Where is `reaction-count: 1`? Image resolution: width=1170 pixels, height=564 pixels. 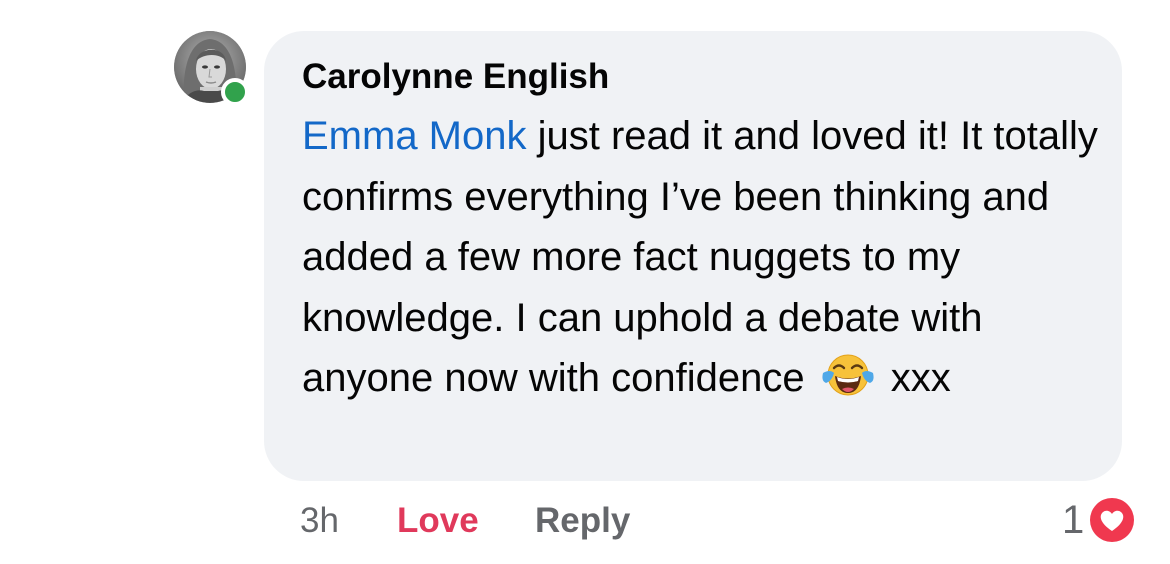
reaction-count: 1 is located at coordinates (1073, 519).